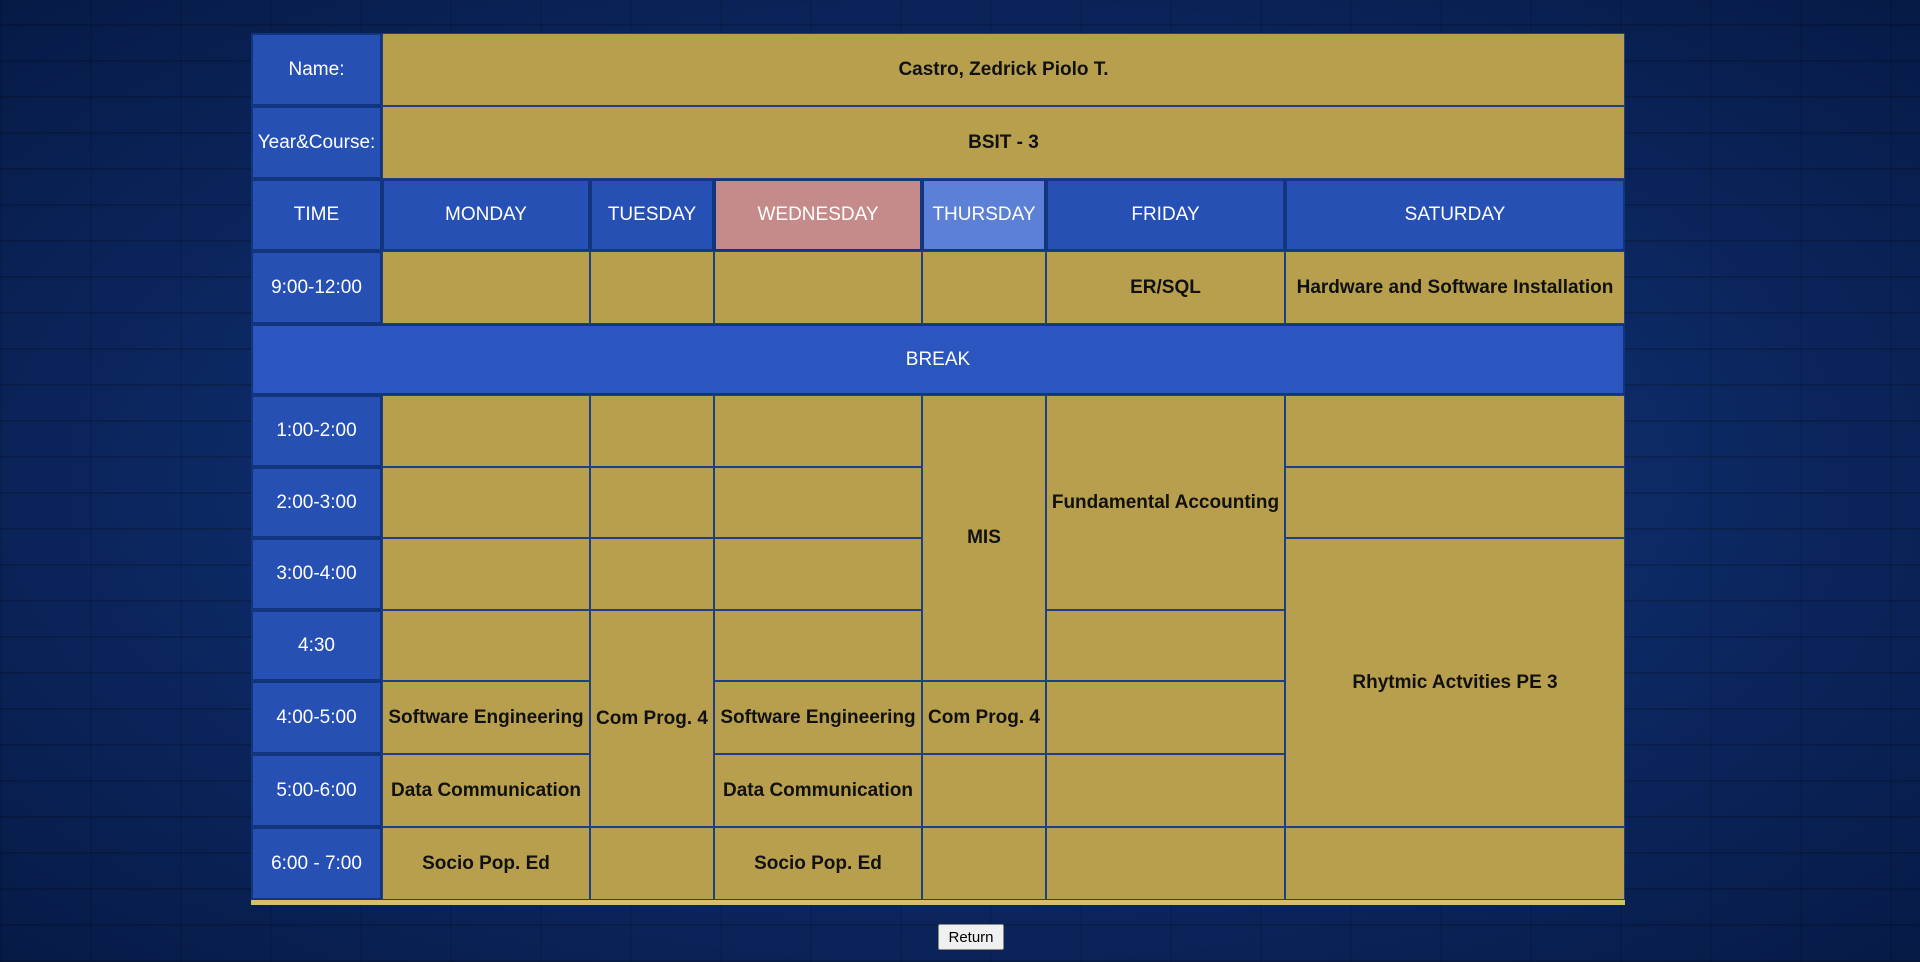  Describe the element at coordinates (818, 215) in the screenshot. I see `header-wednesday: WEDNESDAY` at that location.